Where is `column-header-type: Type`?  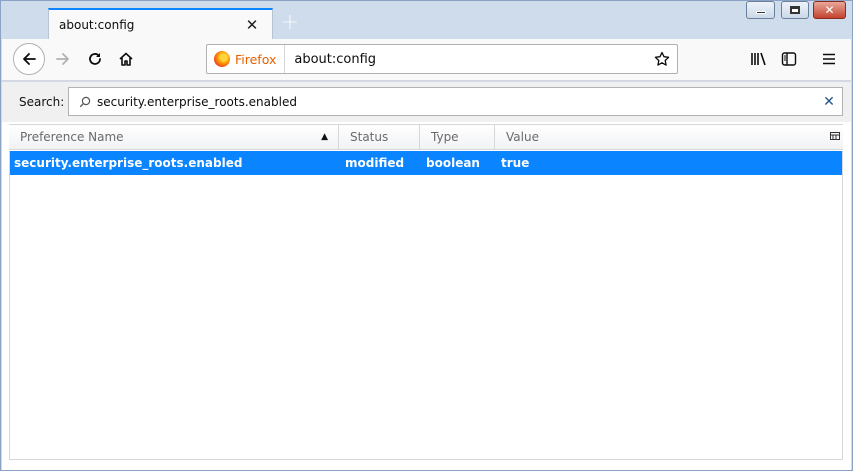 column-header-type: Type is located at coordinates (457, 137).